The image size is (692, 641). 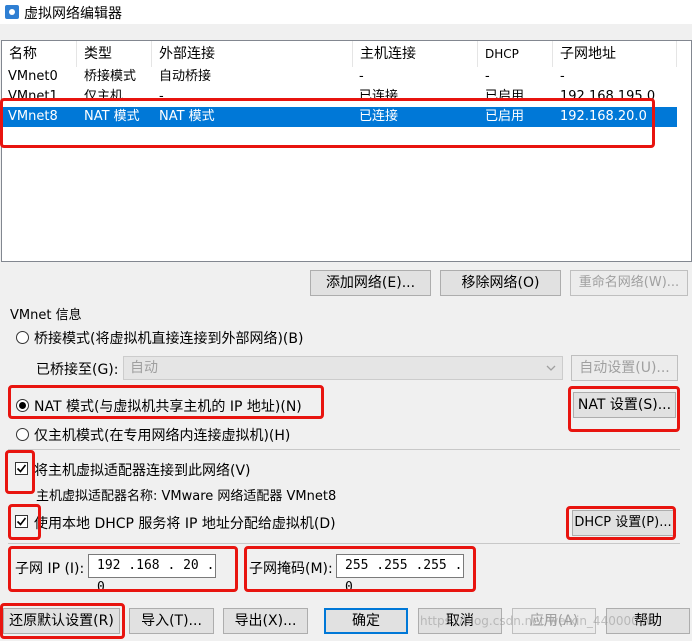 I want to click on column-header-external: 外部连接, so click(x=252, y=54).